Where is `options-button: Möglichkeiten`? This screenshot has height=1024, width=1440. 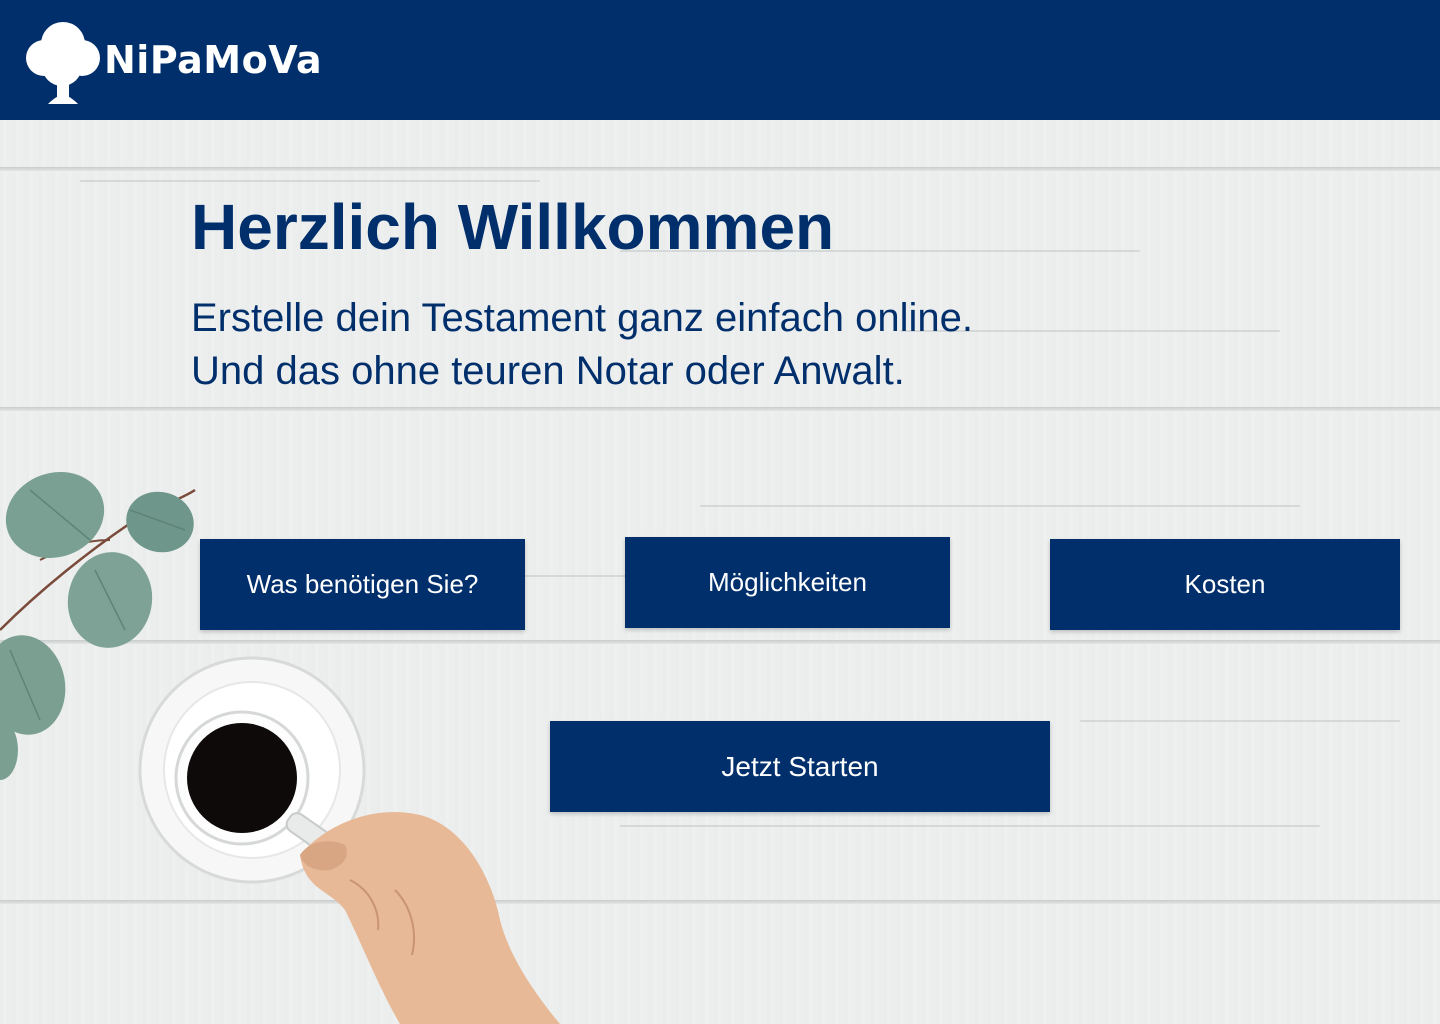
options-button: Möglichkeiten is located at coordinates (787, 582).